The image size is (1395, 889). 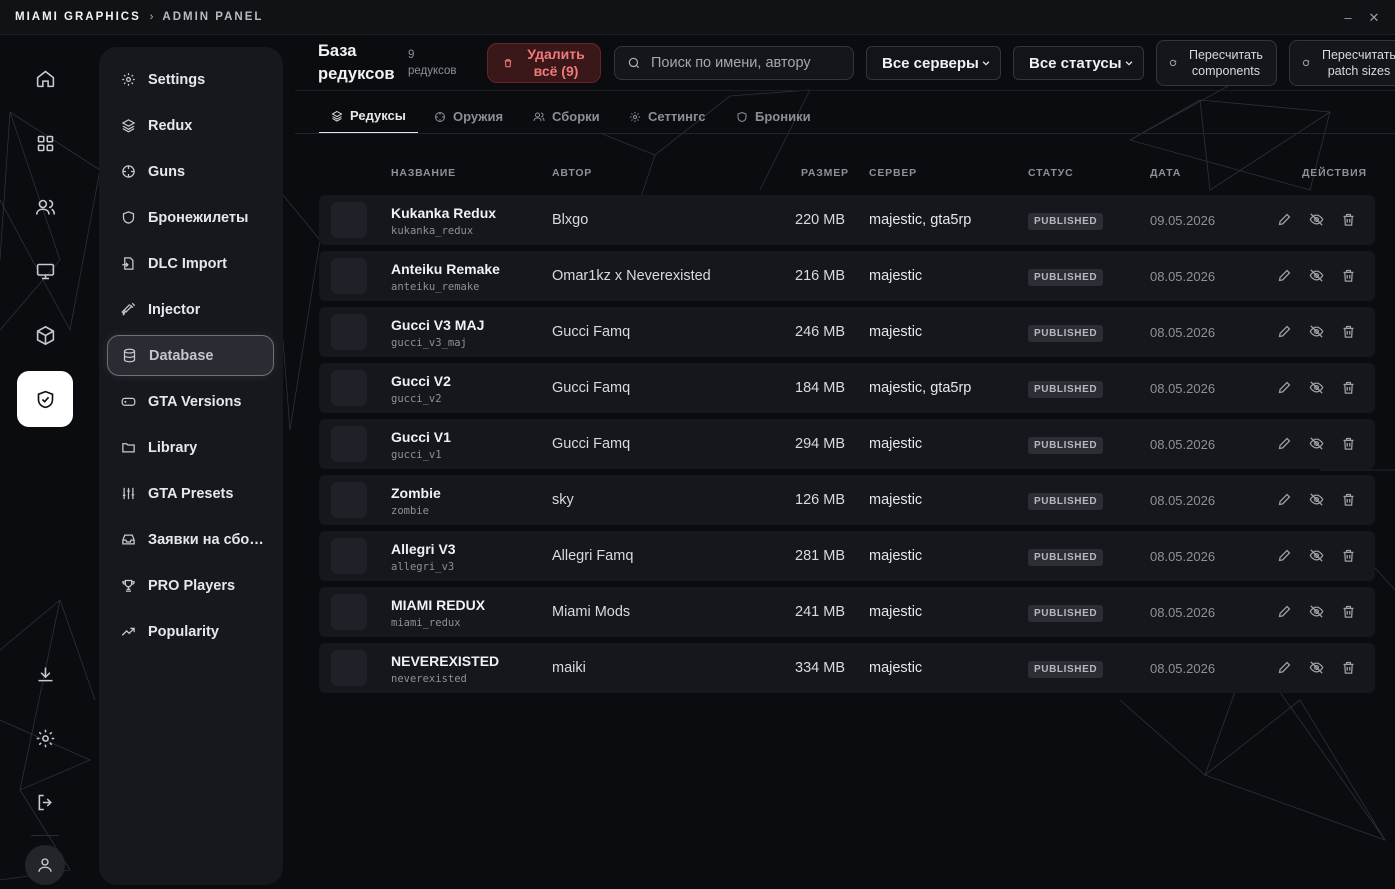 What do you see at coordinates (45, 674) in the screenshot?
I see `download-icon` at bounding box center [45, 674].